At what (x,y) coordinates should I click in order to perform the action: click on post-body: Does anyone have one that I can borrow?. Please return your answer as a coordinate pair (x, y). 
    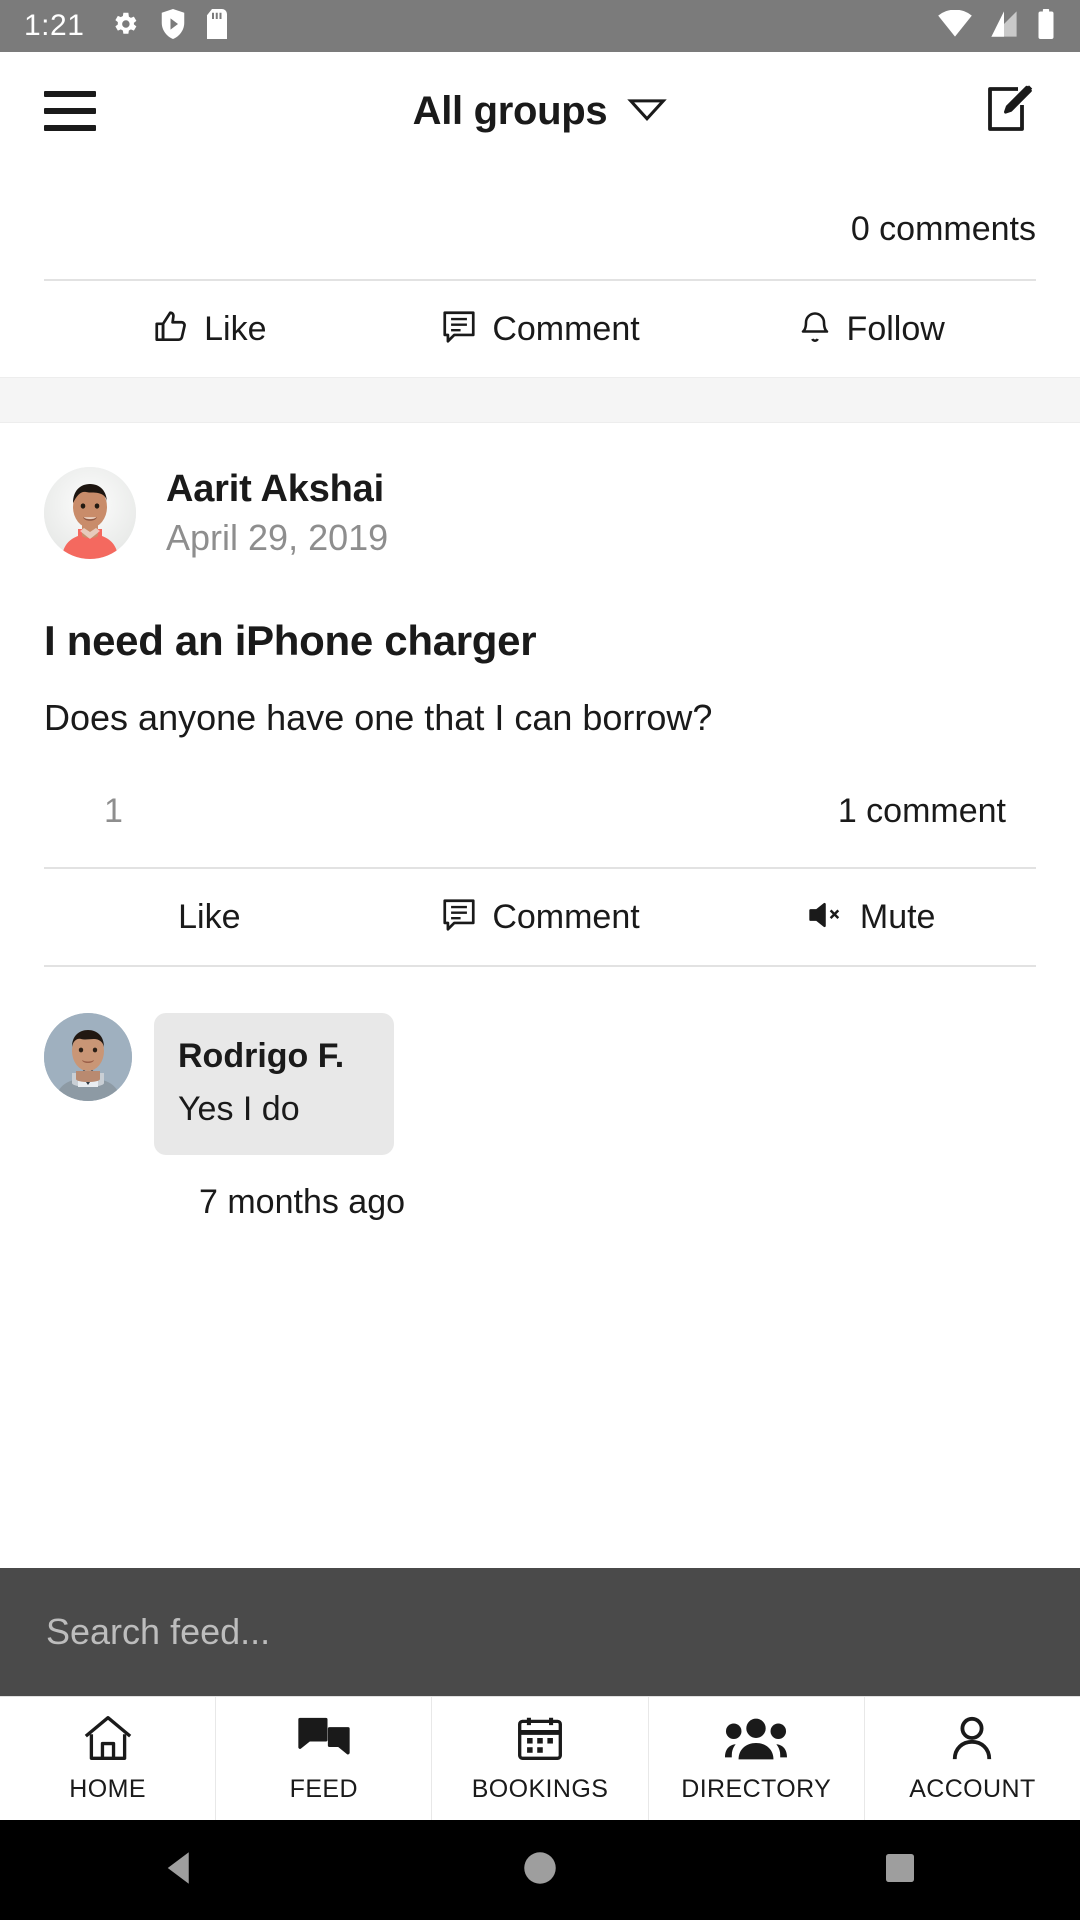
    Looking at the image, I should click on (378, 717).